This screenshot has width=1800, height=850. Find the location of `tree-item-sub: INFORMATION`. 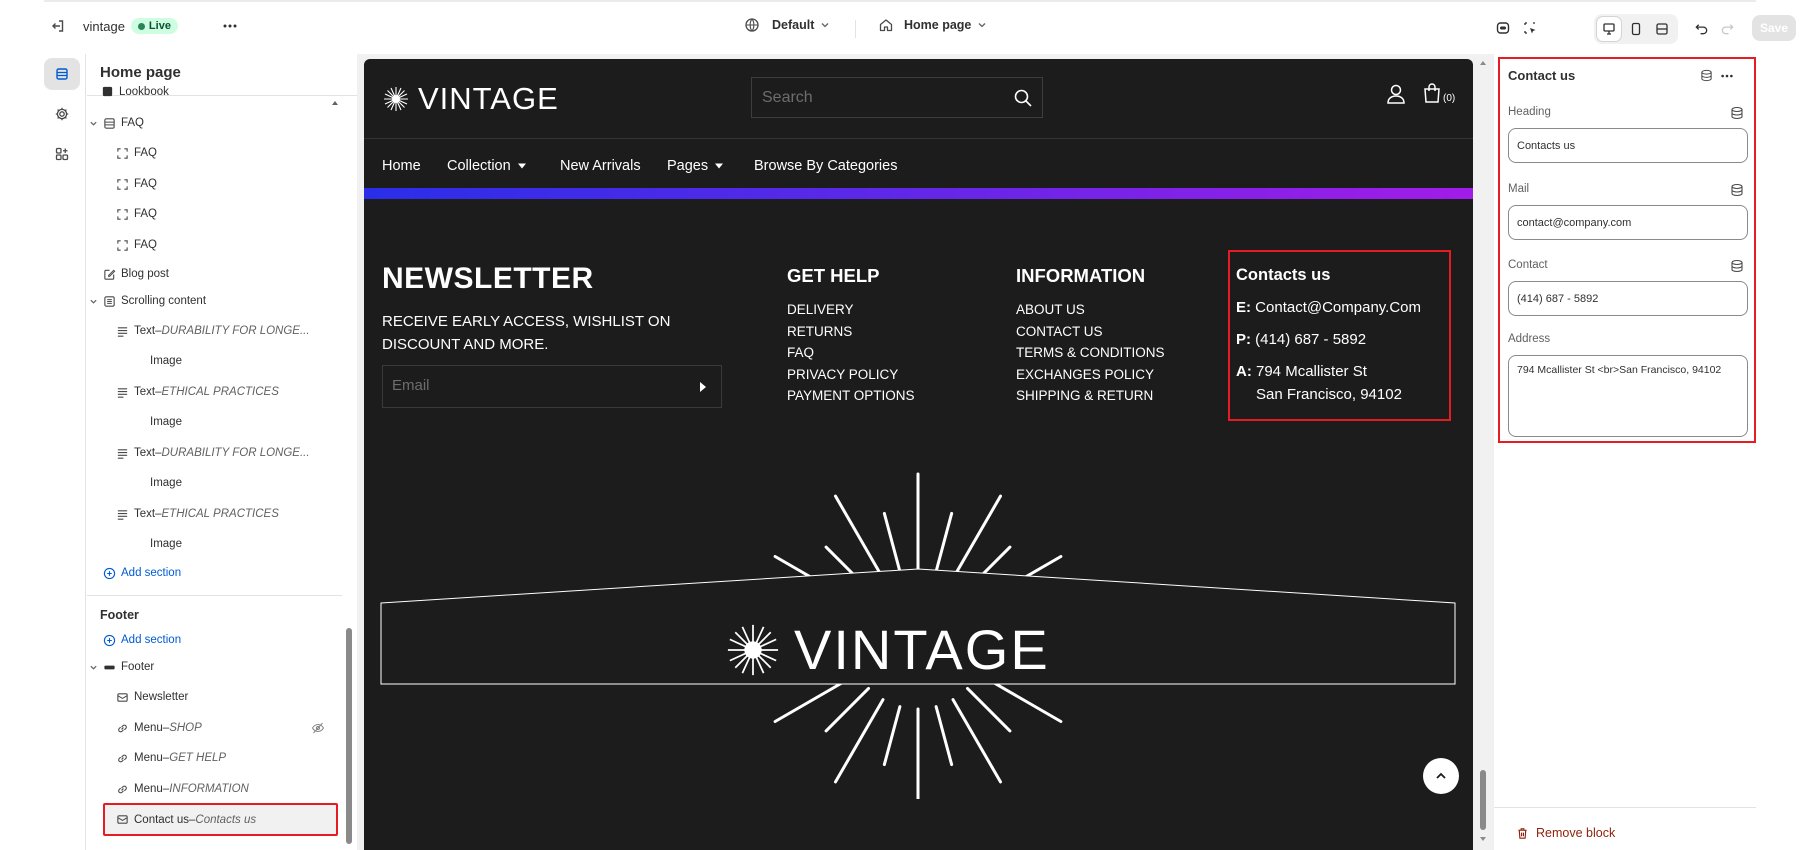

tree-item-sub: INFORMATION is located at coordinates (209, 789).